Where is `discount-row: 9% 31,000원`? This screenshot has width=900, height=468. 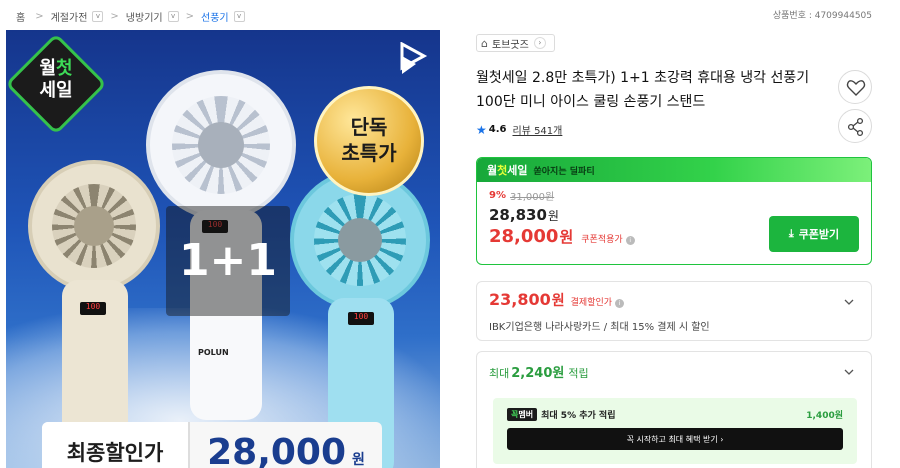 discount-row: 9% 31,000원 is located at coordinates (674, 195).